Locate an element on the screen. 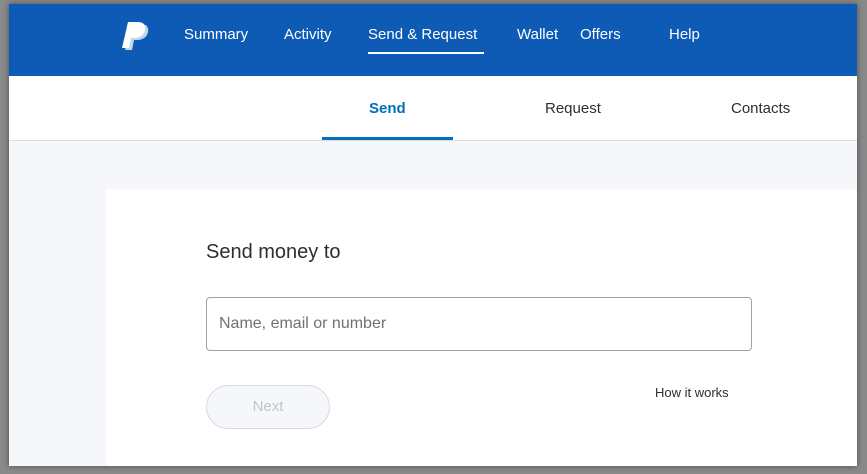 The height and width of the screenshot is (474, 867). send-money-title: Send money to is located at coordinates (273, 252).